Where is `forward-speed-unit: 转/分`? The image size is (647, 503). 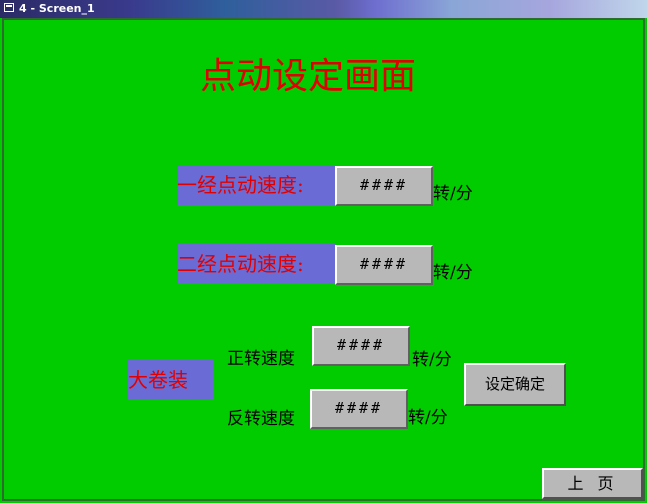 forward-speed-unit: 转/分 is located at coordinates (432, 360).